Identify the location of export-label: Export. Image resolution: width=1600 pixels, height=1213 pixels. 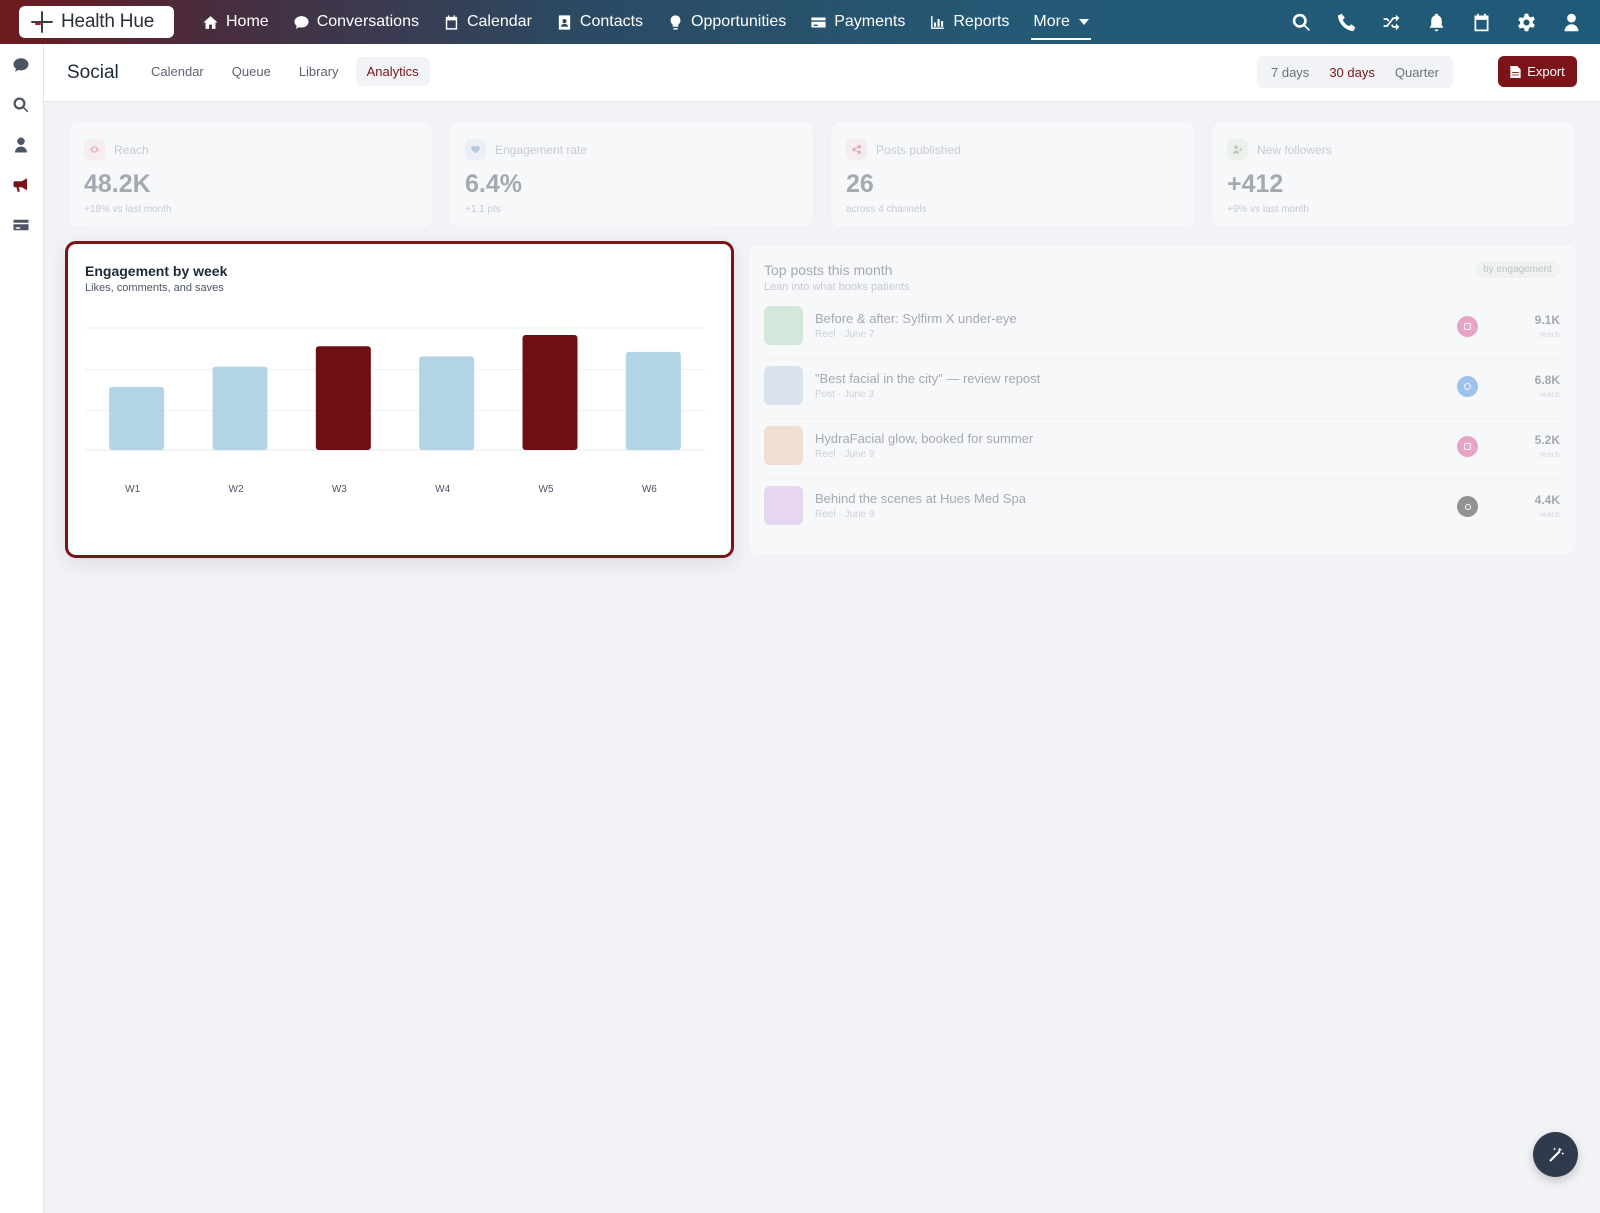
(1546, 71).